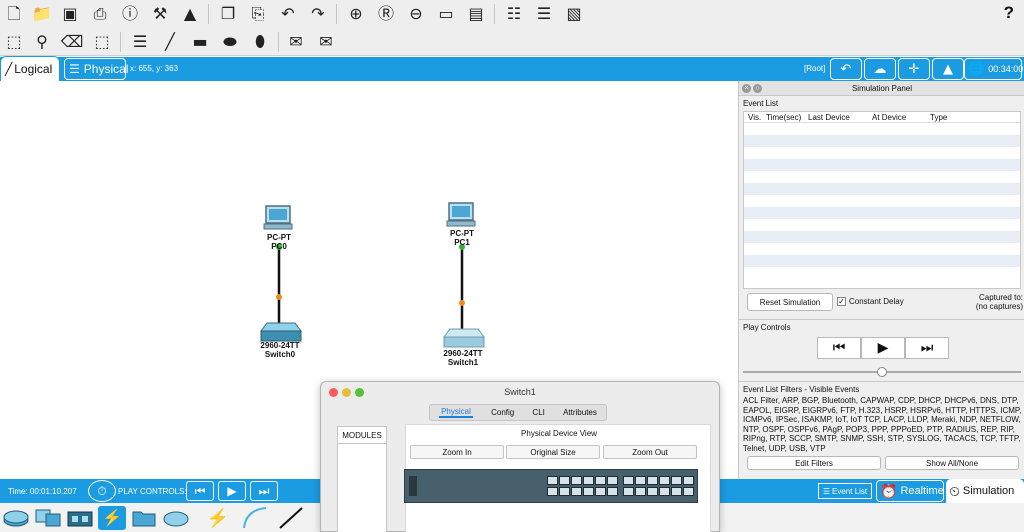  Describe the element at coordinates (170, 42) in the screenshot. I see `line-icon: ╱` at that location.